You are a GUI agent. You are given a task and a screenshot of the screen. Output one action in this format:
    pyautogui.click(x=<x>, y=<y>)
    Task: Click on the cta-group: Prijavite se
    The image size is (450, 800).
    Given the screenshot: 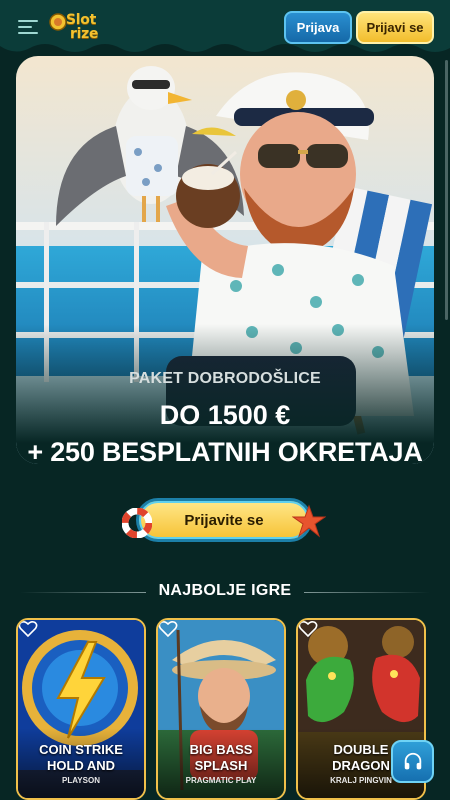 What is the action you would take?
    pyautogui.click(x=225, y=522)
    